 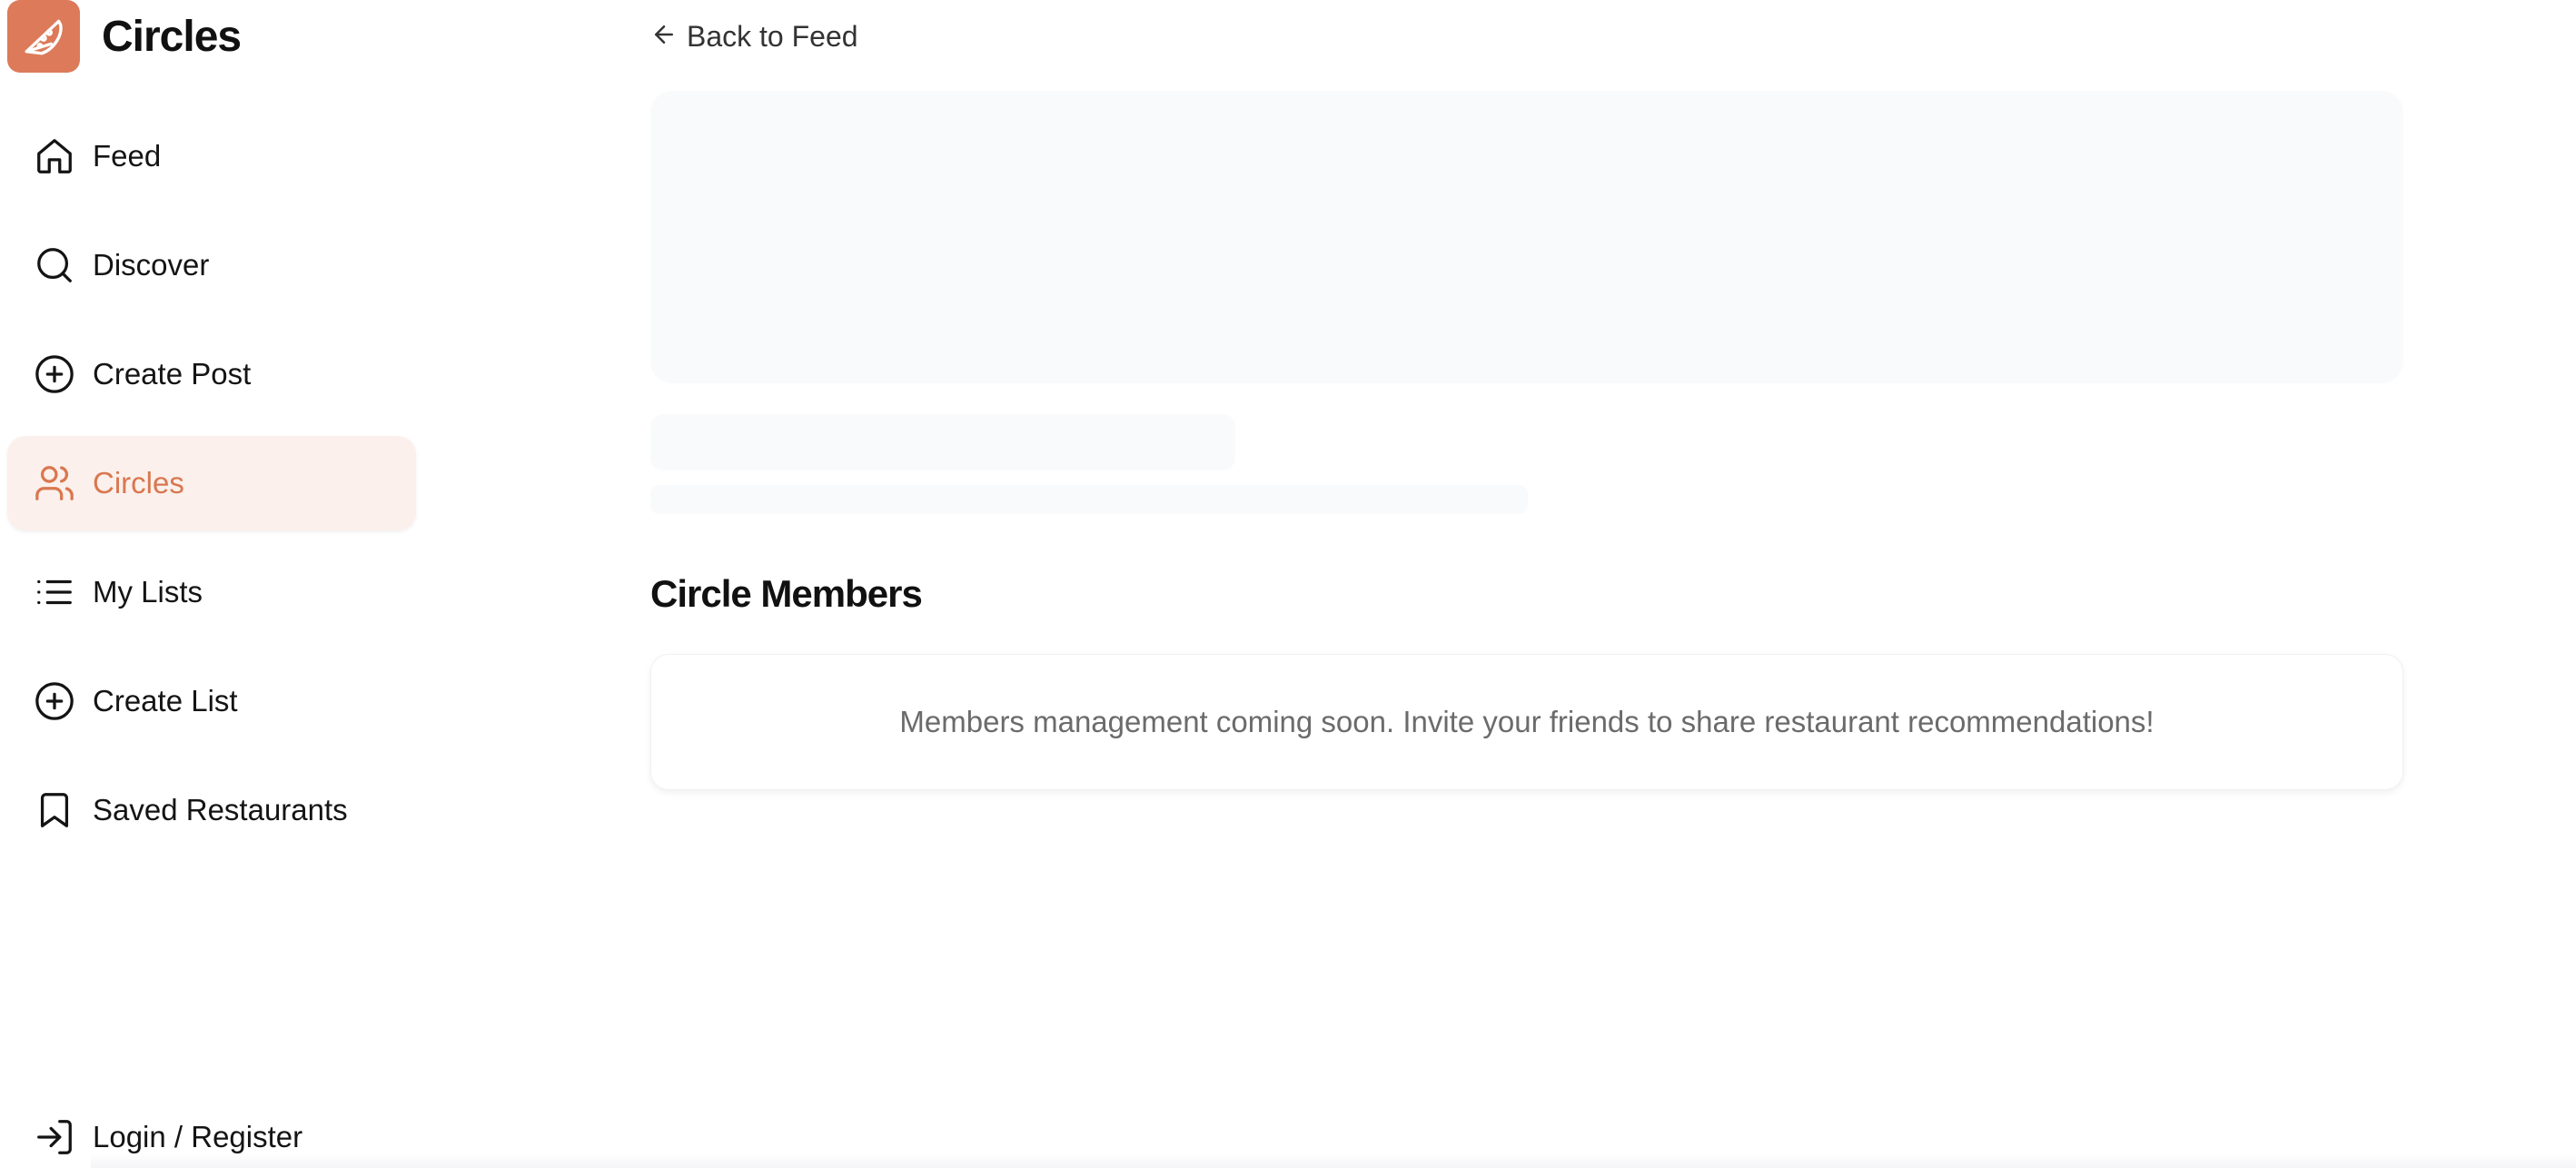 What do you see at coordinates (54, 483) in the screenshot?
I see `users-icon` at bounding box center [54, 483].